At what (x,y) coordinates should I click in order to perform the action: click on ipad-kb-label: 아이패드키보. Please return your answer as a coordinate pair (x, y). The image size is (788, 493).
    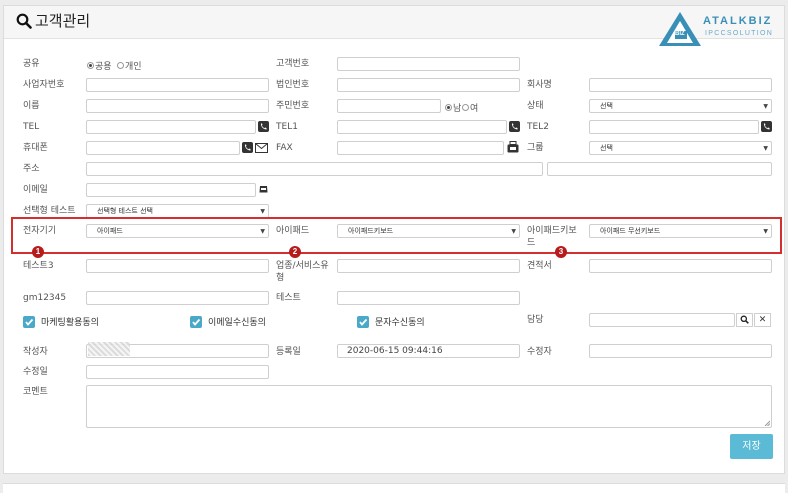
    Looking at the image, I should click on (552, 231).